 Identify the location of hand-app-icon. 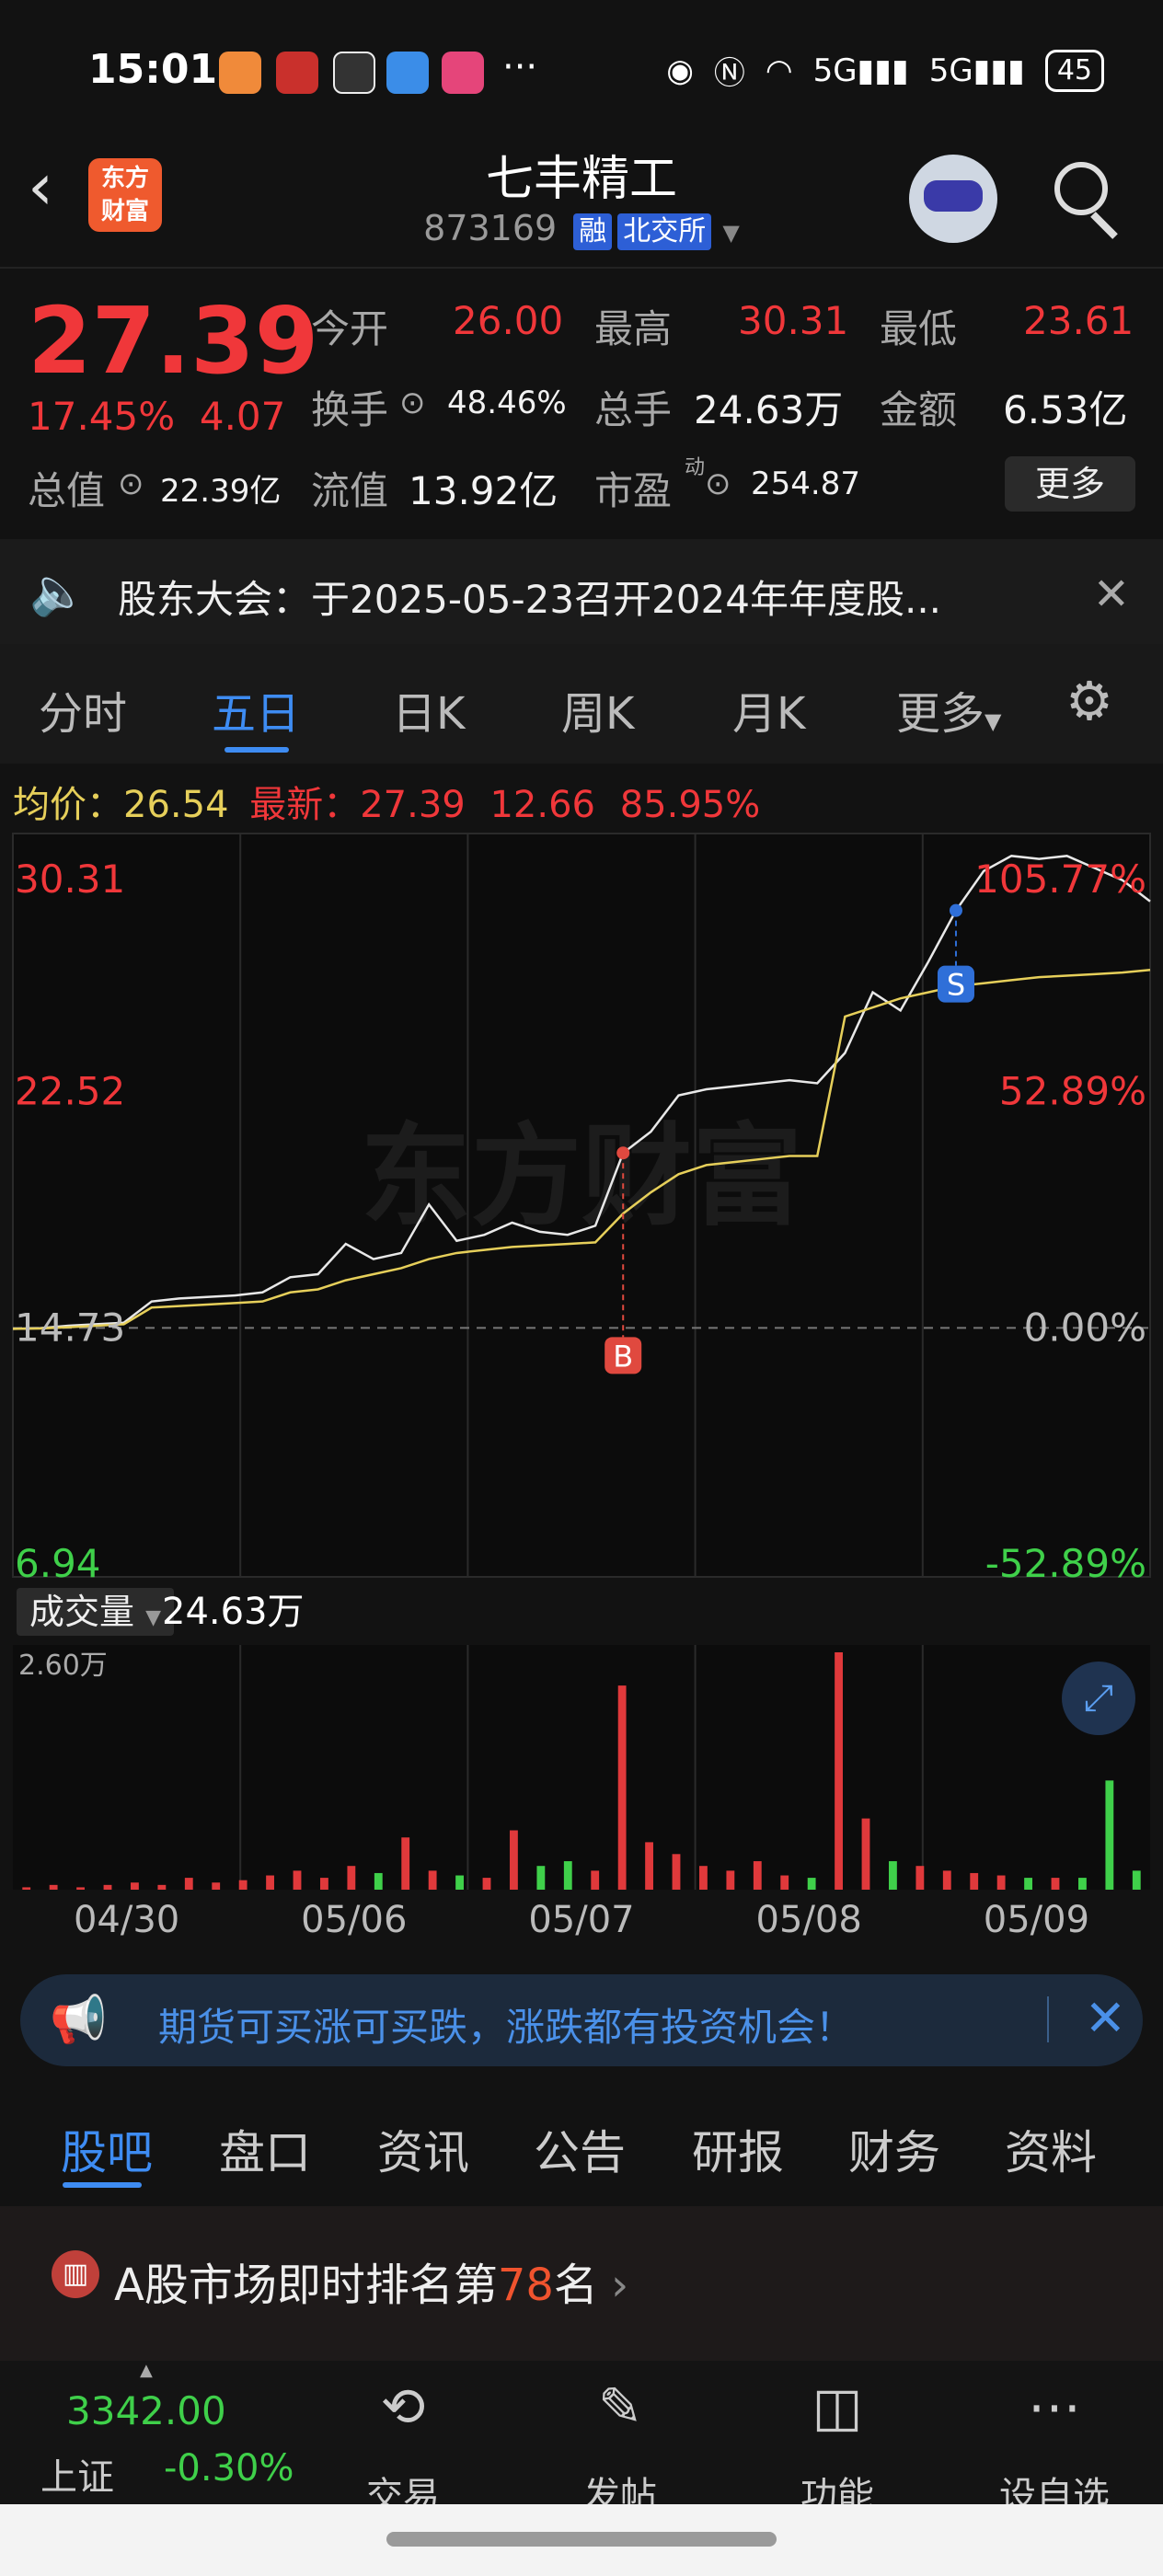
(354, 73).